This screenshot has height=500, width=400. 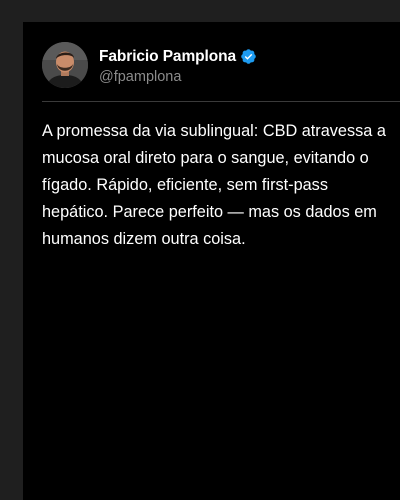 I want to click on divider, so click(x=221, y=101).